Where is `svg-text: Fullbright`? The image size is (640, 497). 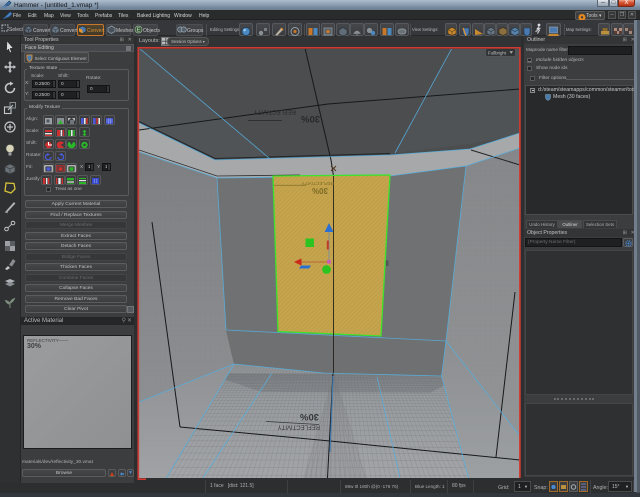
svg-text: Fullbright is located at coordinates (497, 52).